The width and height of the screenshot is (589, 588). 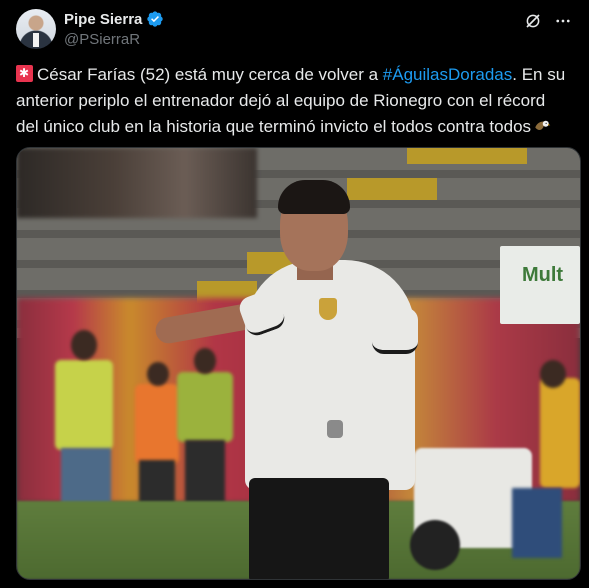 I want to click on avatar, so click(x=36, y=29).